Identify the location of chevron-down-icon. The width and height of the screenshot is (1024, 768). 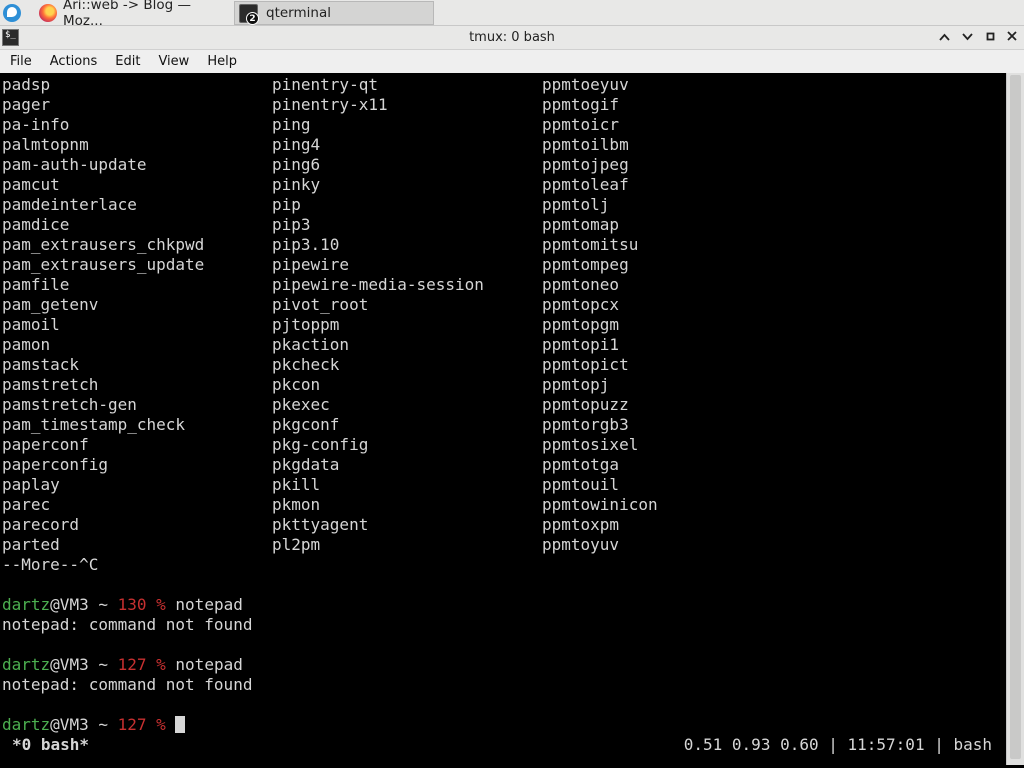
(967, 37).